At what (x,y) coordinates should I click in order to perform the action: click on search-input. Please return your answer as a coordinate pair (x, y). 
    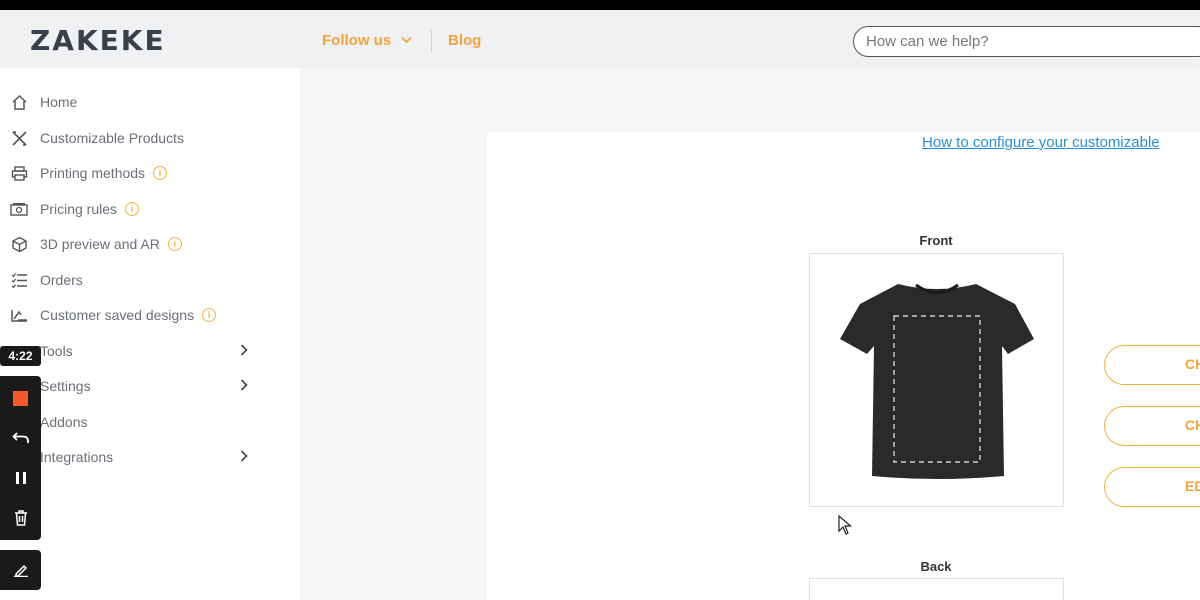
    Looking at the image, I should click on (1026, 41).